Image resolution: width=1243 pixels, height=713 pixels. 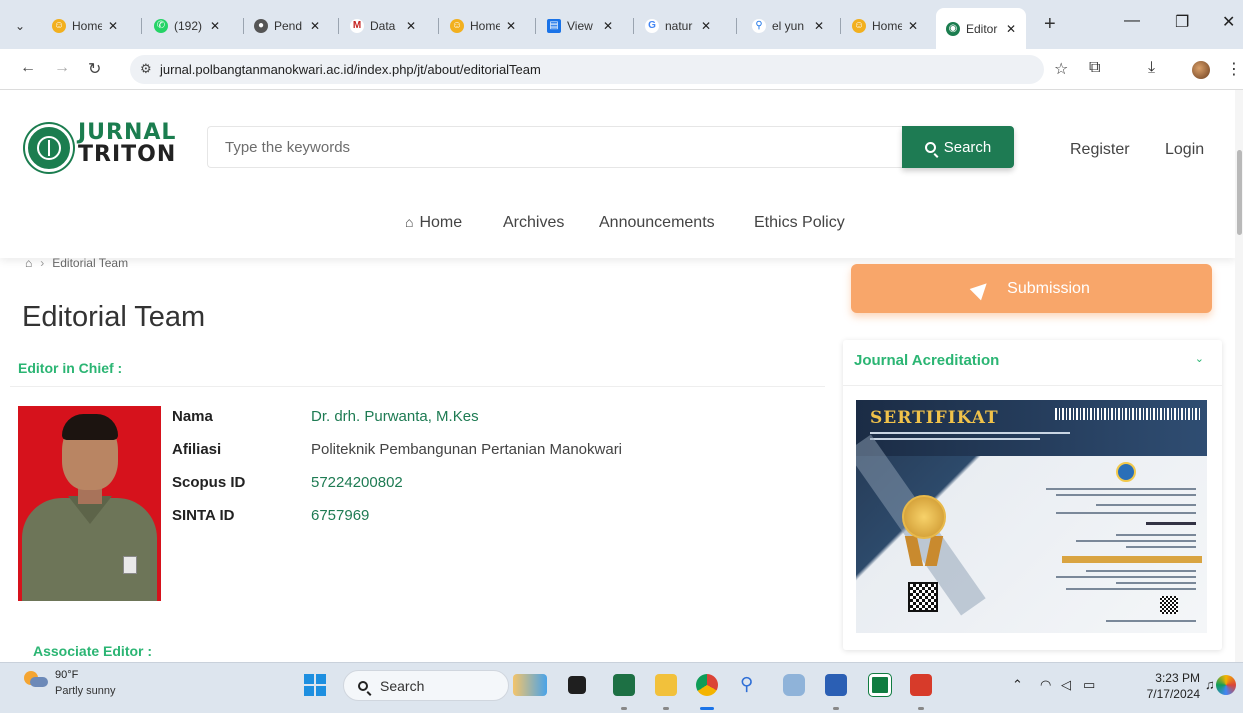 I want to click on network-share-icon: ⚲, so click(x=751, y=685).